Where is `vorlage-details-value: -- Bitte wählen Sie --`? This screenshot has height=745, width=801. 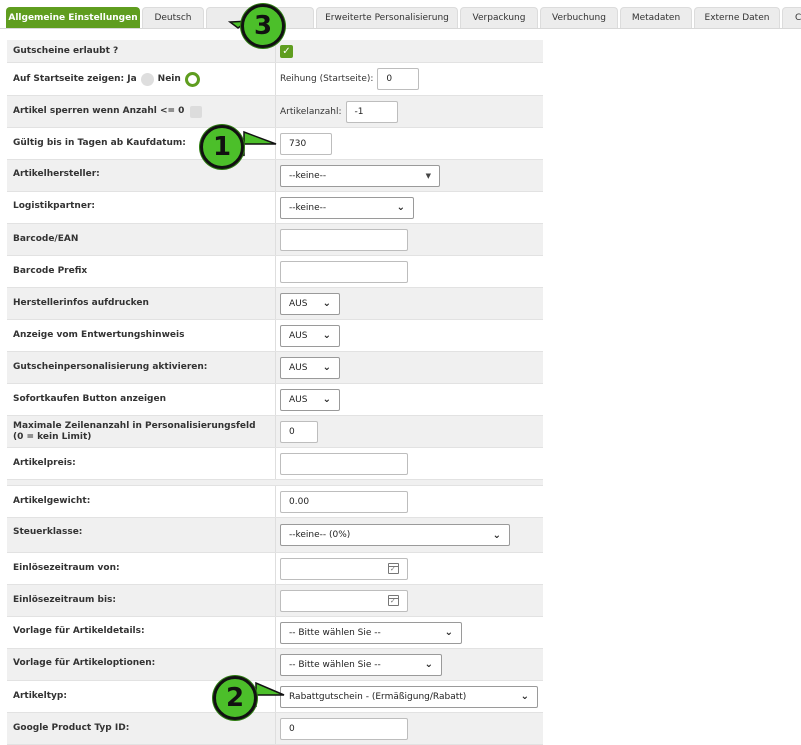 vorlage-details-value: -- Bitte wählen Sie -- is located at coordinates (335, 632).